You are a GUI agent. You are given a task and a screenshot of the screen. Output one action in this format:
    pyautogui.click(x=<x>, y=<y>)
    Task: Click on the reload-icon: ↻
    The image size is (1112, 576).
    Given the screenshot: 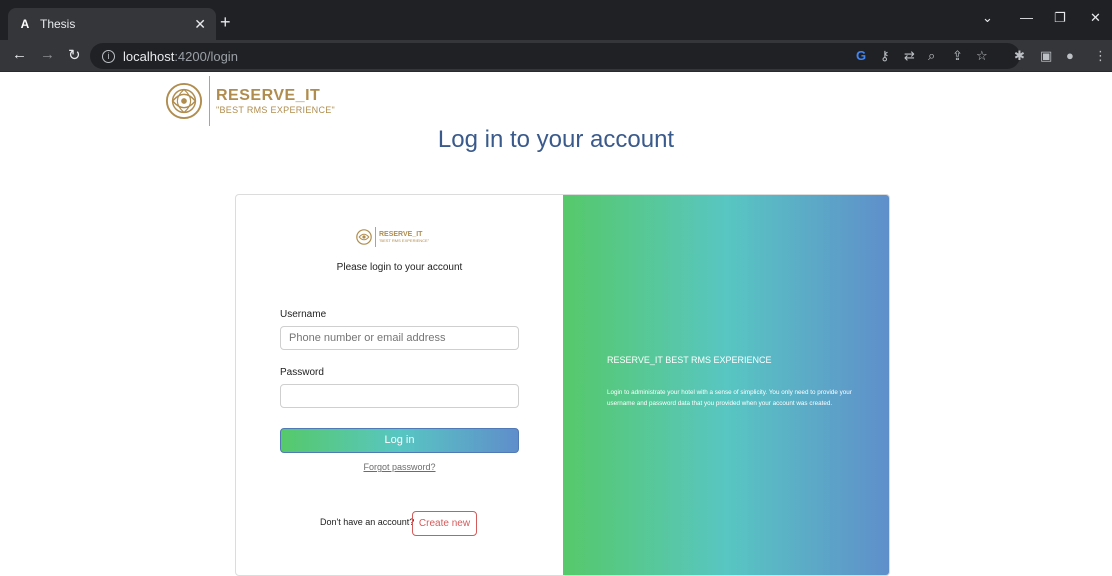 What is the action you would take?
    pyautogui.click(x=74, y=55)
    